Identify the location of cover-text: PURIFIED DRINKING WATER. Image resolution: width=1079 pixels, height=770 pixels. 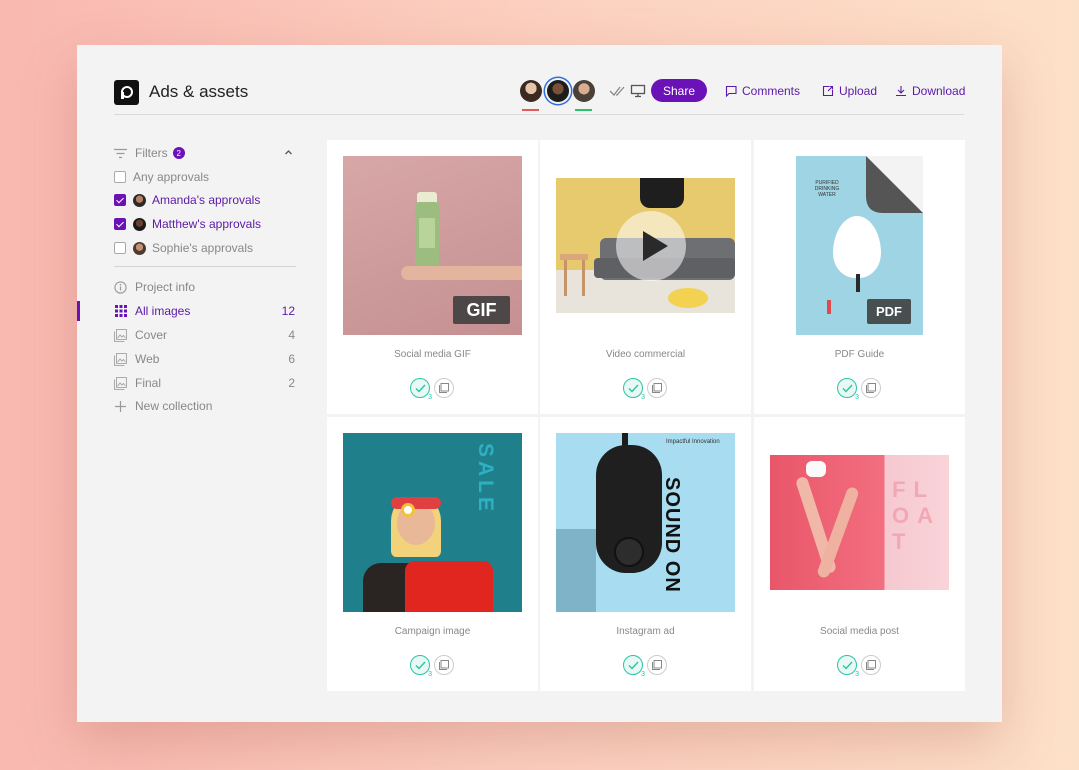
(827, 189).